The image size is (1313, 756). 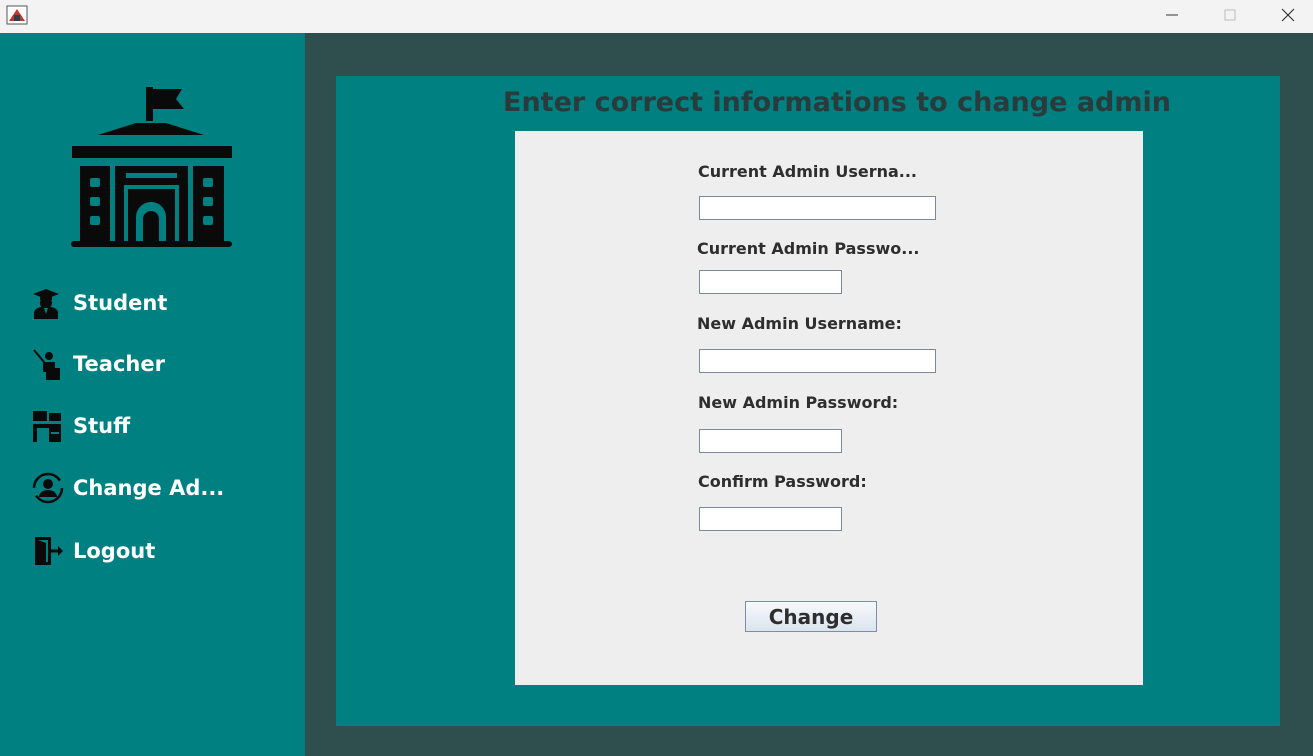 What do you see at coordinates (48, 364) in the screenshot?
I see `teacher-pointer-icon` at bounding box center [48, 364].